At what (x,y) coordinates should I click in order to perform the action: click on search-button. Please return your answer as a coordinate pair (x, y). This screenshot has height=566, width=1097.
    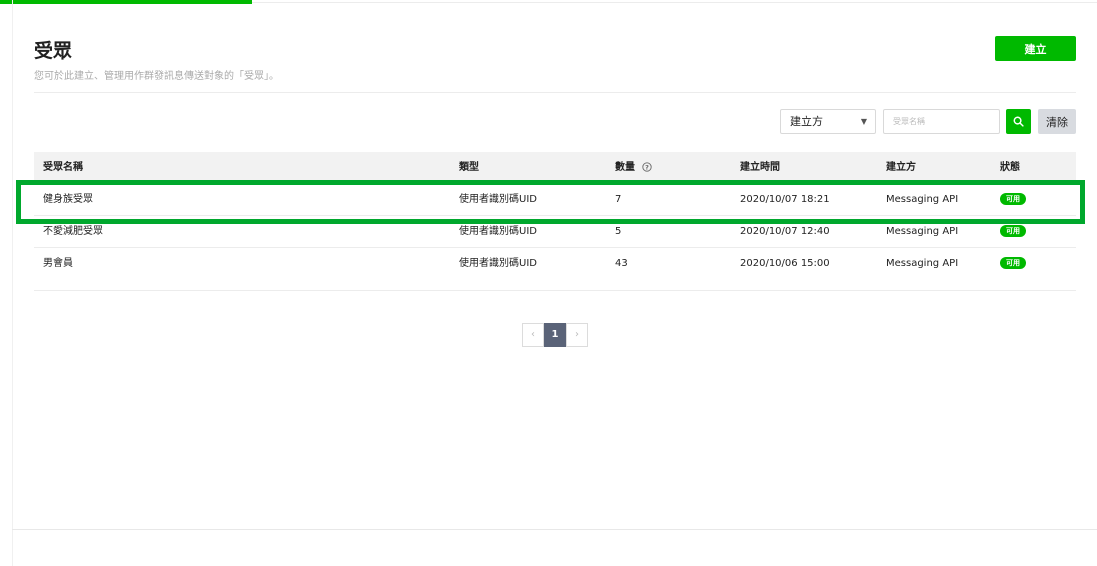
    Looking at the image, I should click on (1018, 121).